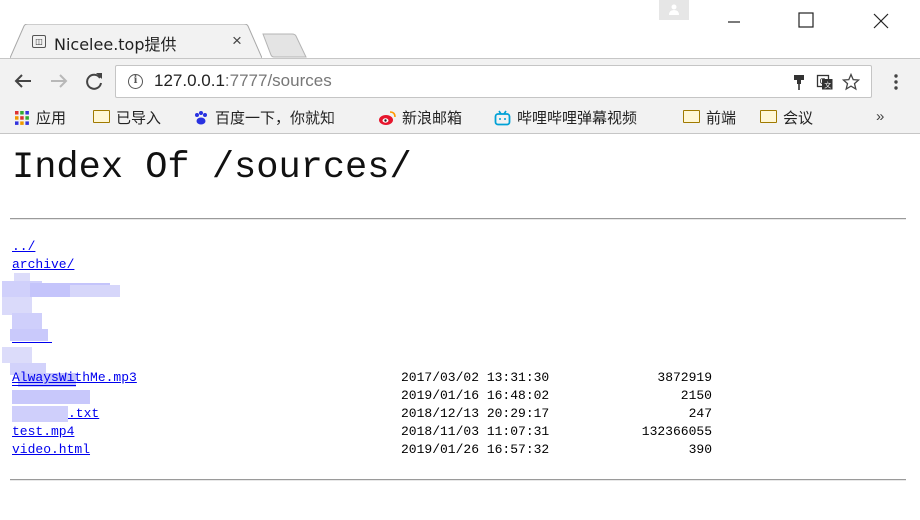 This screenshot has width=920, height=520. I want to click on apps-grid-icon, so click(22, 117).